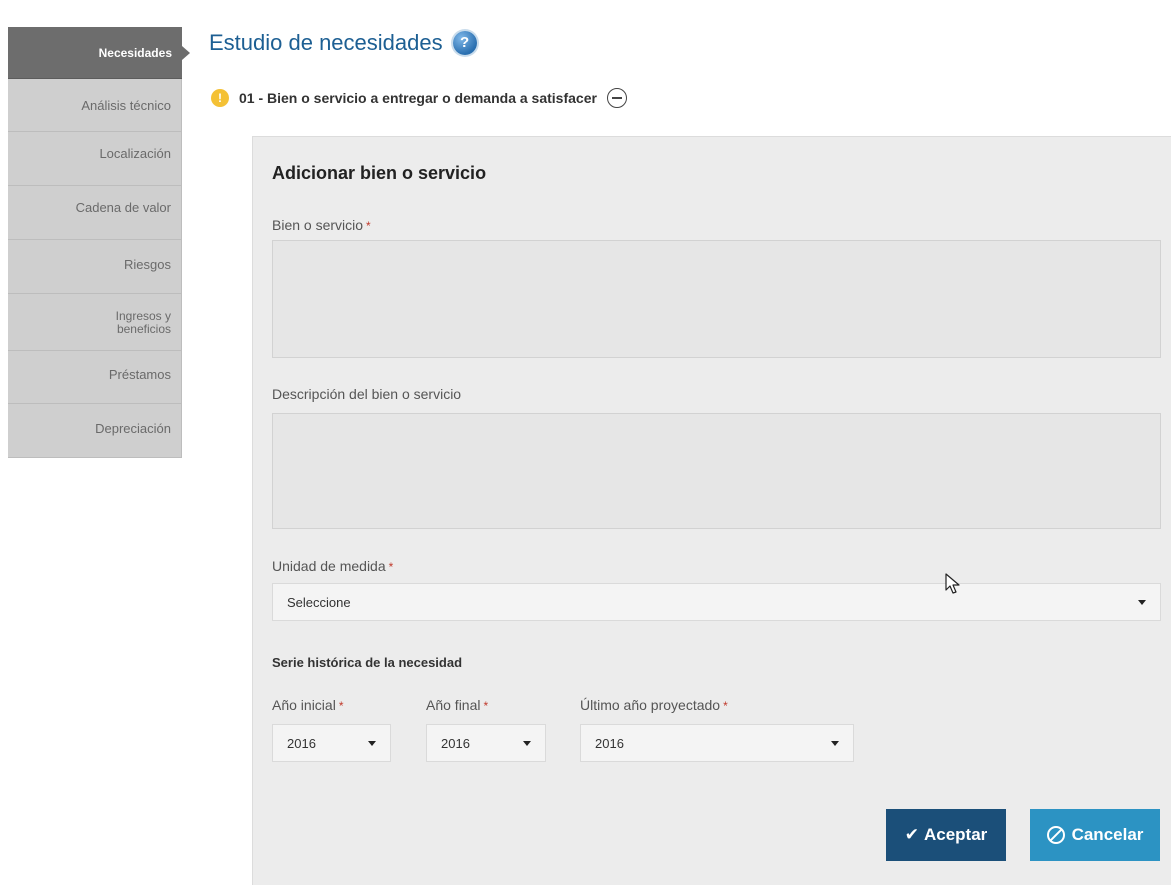 Image resolution: width=1171 pixels, height=885 pixels. What do you see at coordinates (717, 743) in the screenshot?
I see `ultimo-anio-select: 2016` at bounding box center [717, 743].